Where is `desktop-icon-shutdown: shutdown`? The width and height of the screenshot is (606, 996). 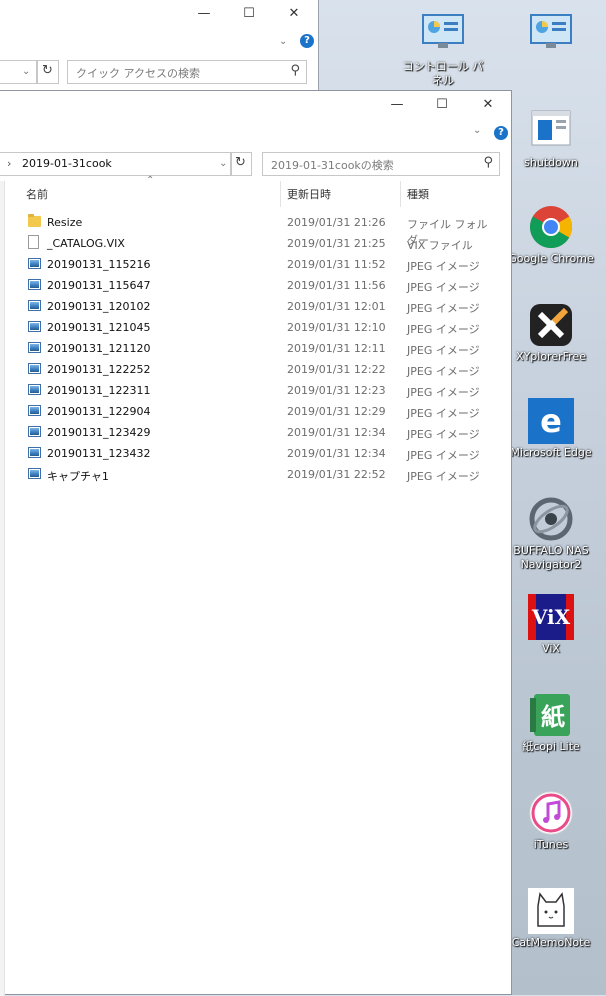 desktop-icon-shutdown: shutdown is located at coordinates (551, 139).